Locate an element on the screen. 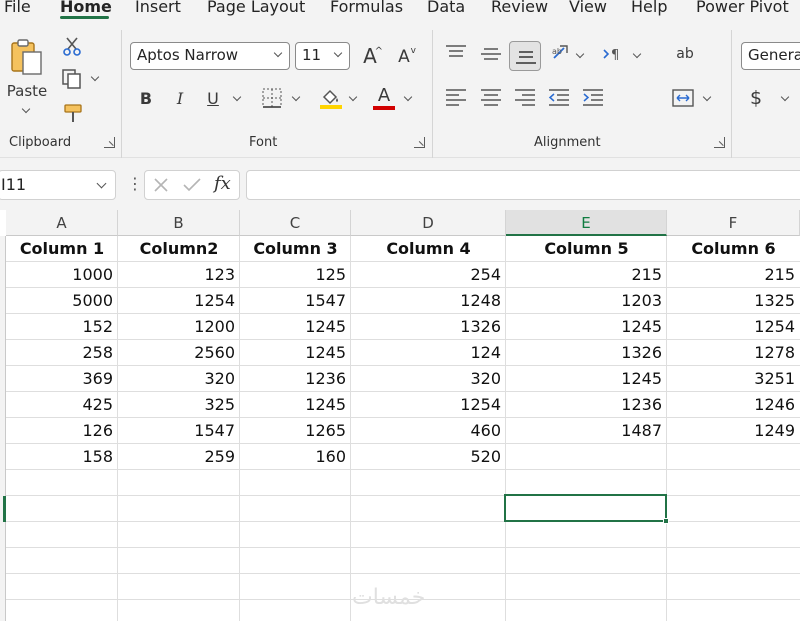 The width and height of the screenshot is (800, 621). copy-icon is located at coordinates (72, 79).